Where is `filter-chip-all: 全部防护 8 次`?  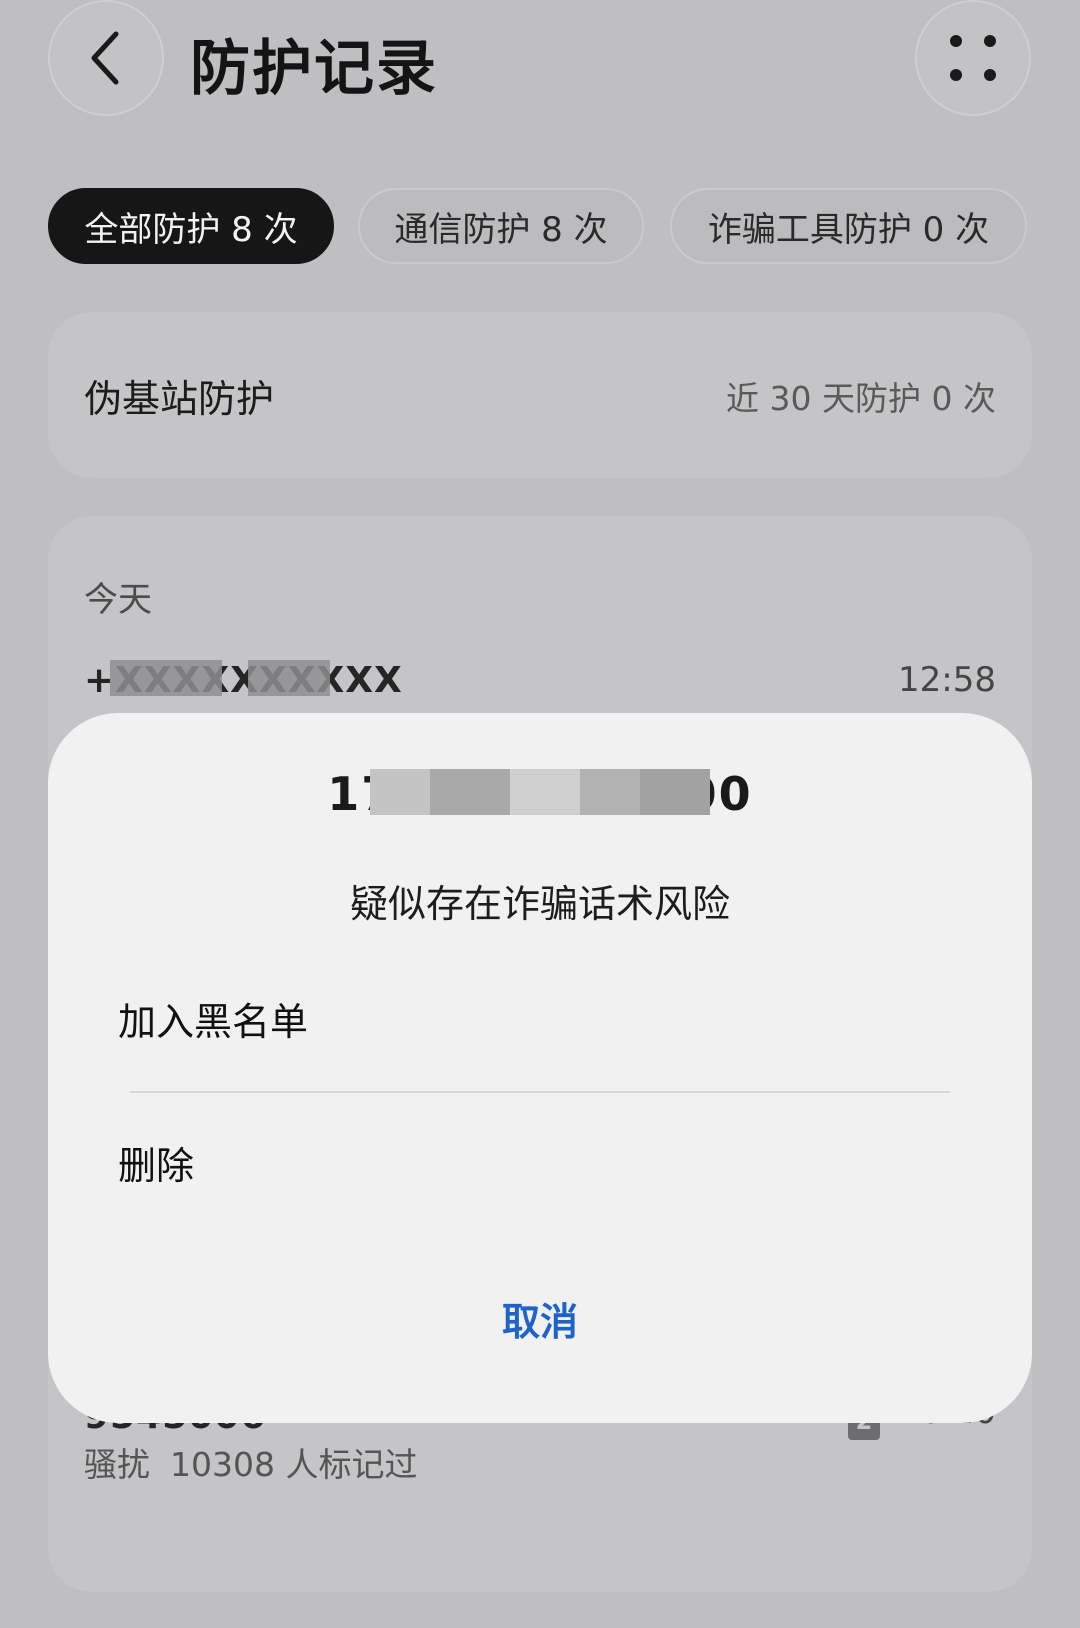 filter-chip-all: 全部防护 8 次 is located at coordinates (191, 226).